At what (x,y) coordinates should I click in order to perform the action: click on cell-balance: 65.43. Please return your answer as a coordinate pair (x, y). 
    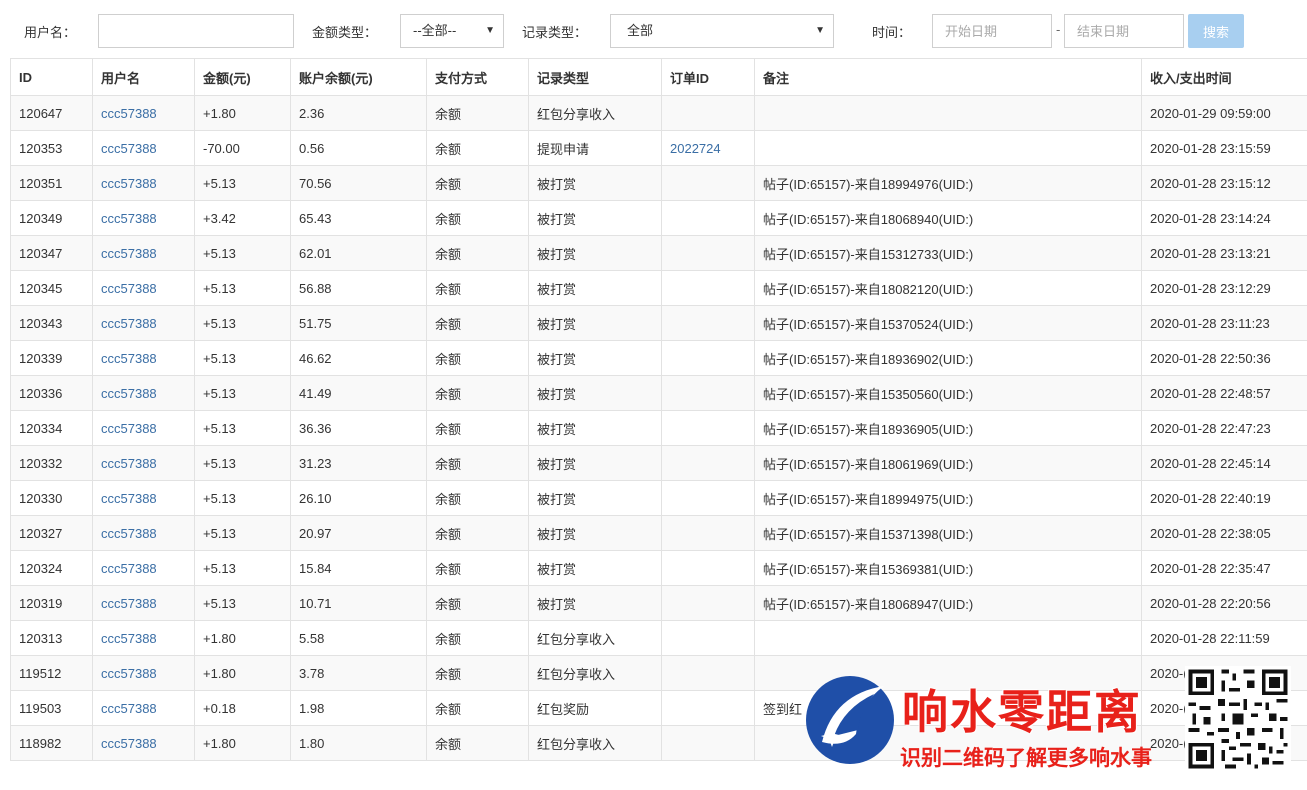
    Looking at the image, I should click on (358, 218).